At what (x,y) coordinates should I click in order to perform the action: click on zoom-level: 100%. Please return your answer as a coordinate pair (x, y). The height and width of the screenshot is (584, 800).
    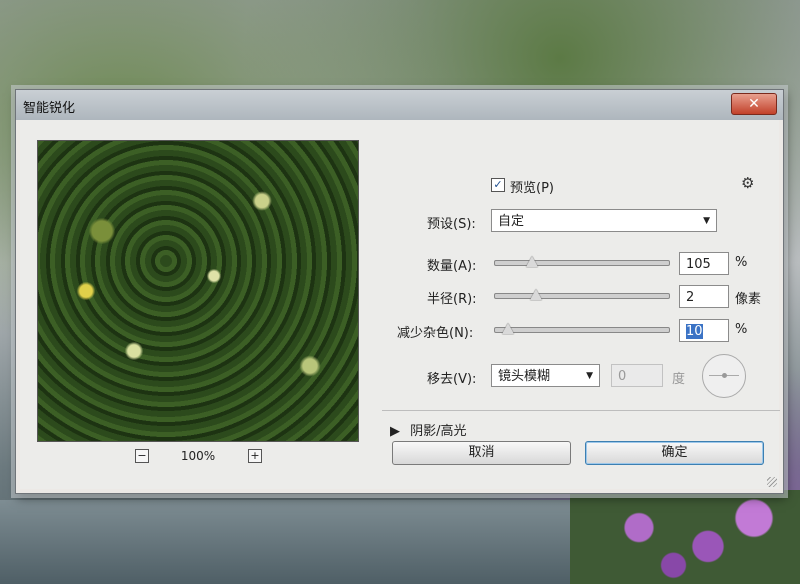
    Looking at the image, I should click on (198, 456).